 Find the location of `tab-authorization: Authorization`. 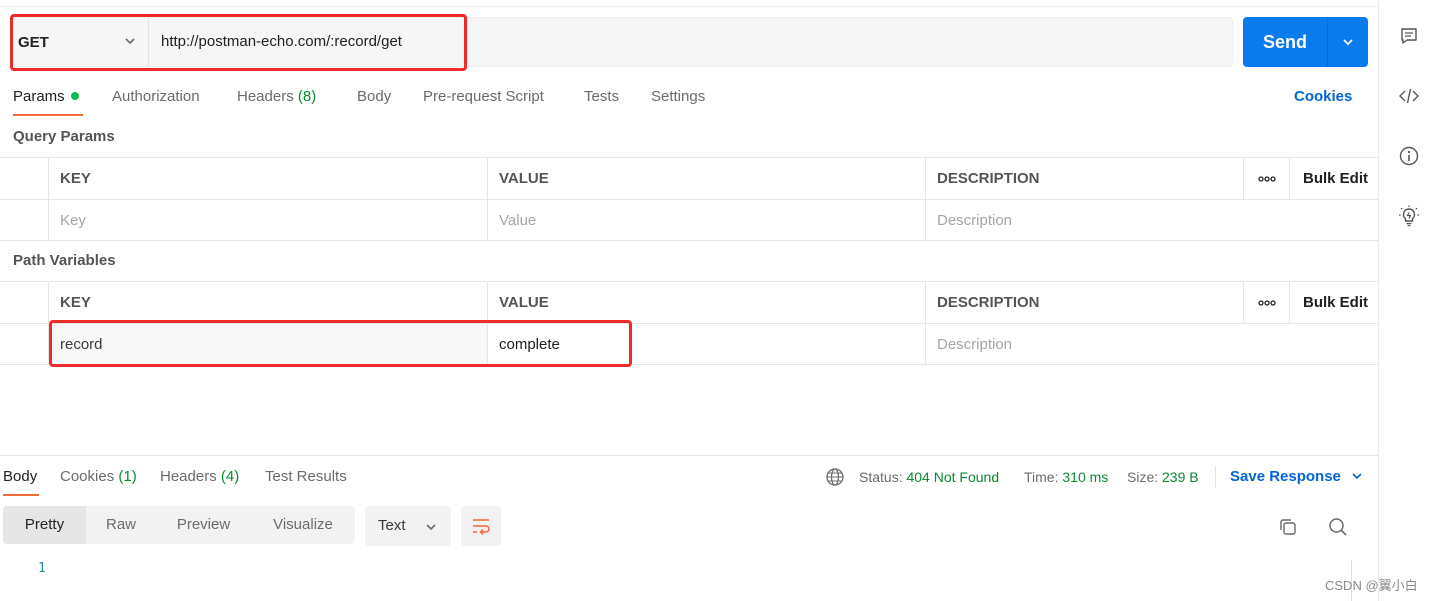

tab-authorization: Authorization is located at coordinates (156, 98).